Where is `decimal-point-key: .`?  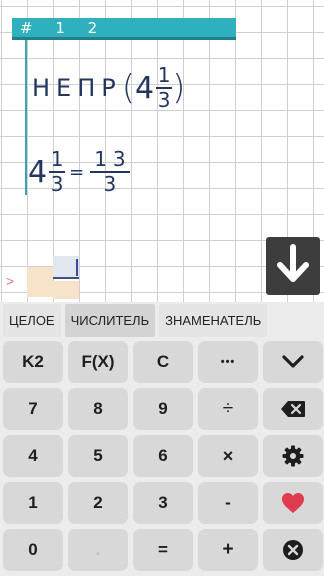
decimal-point-key: . is located at coordinates (98, 550).